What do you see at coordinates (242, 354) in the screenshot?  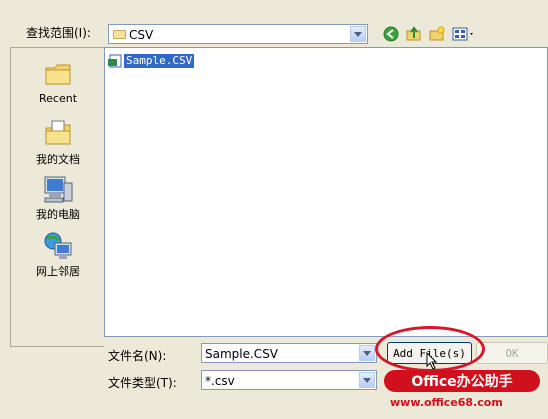 I see `filename-value: Sample.CSV` at bounding box center [242, 354].